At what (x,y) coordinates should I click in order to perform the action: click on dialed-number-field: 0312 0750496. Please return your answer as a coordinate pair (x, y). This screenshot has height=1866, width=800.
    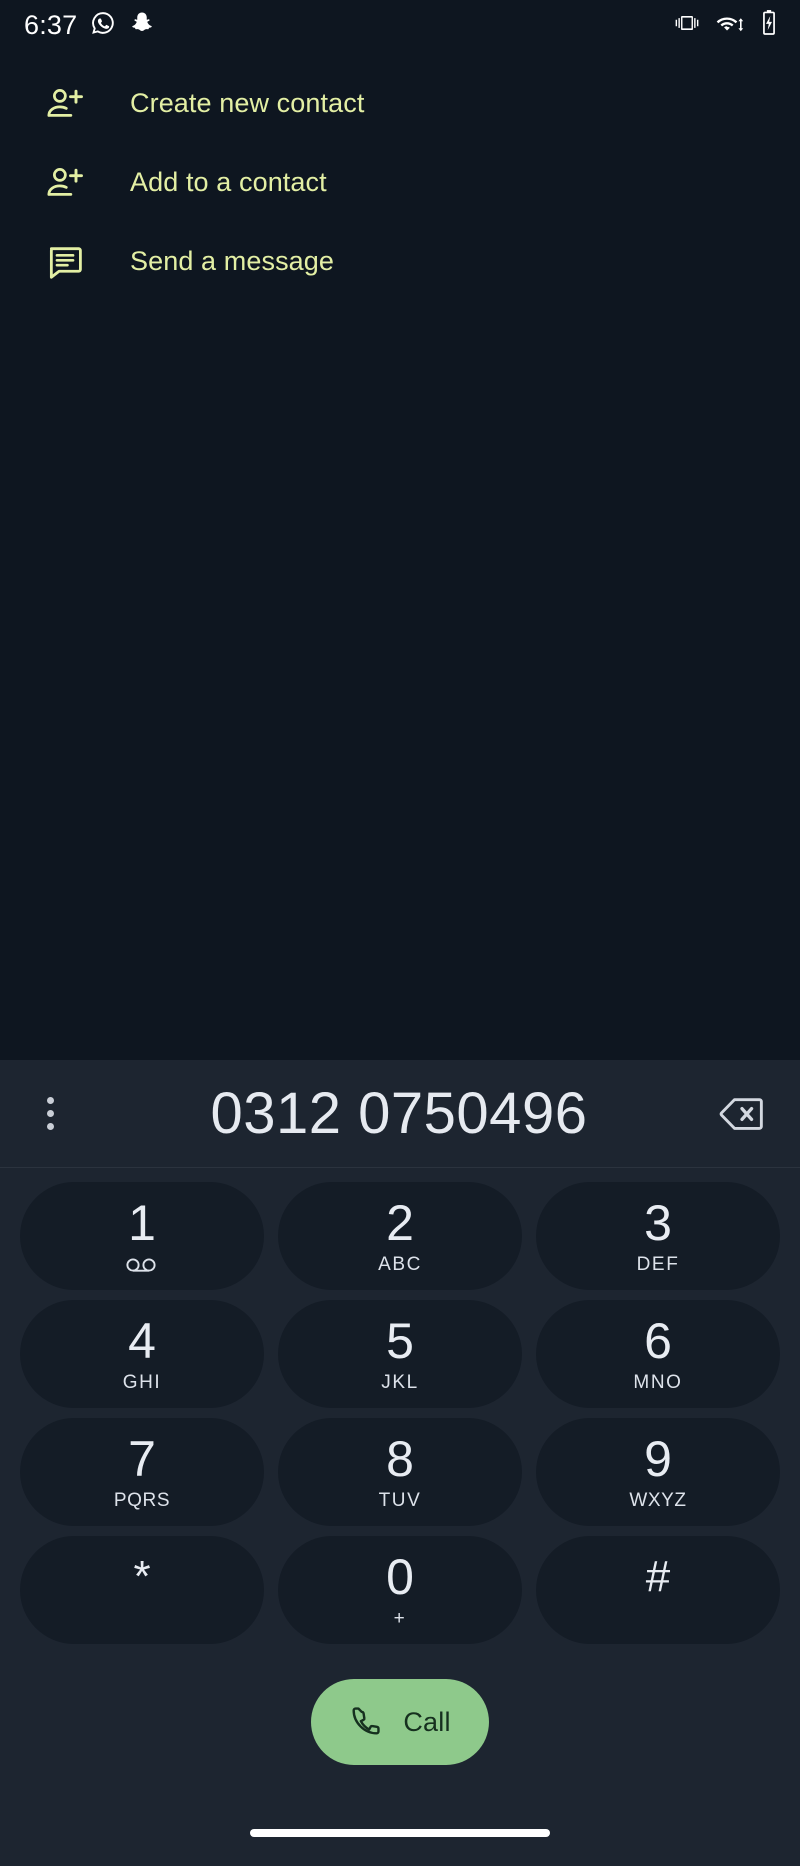
    Looking at the image, I should click on (394, 1113).